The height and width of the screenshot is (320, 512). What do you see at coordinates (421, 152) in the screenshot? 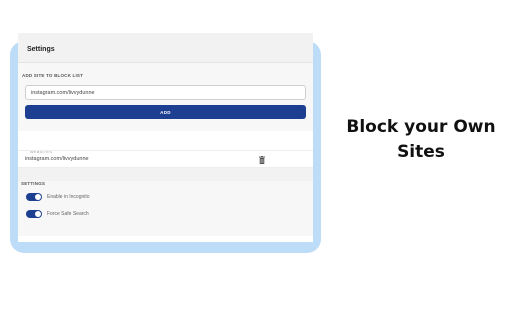
I see `headline-line-2: Sites` at bounding box center [421, 152].